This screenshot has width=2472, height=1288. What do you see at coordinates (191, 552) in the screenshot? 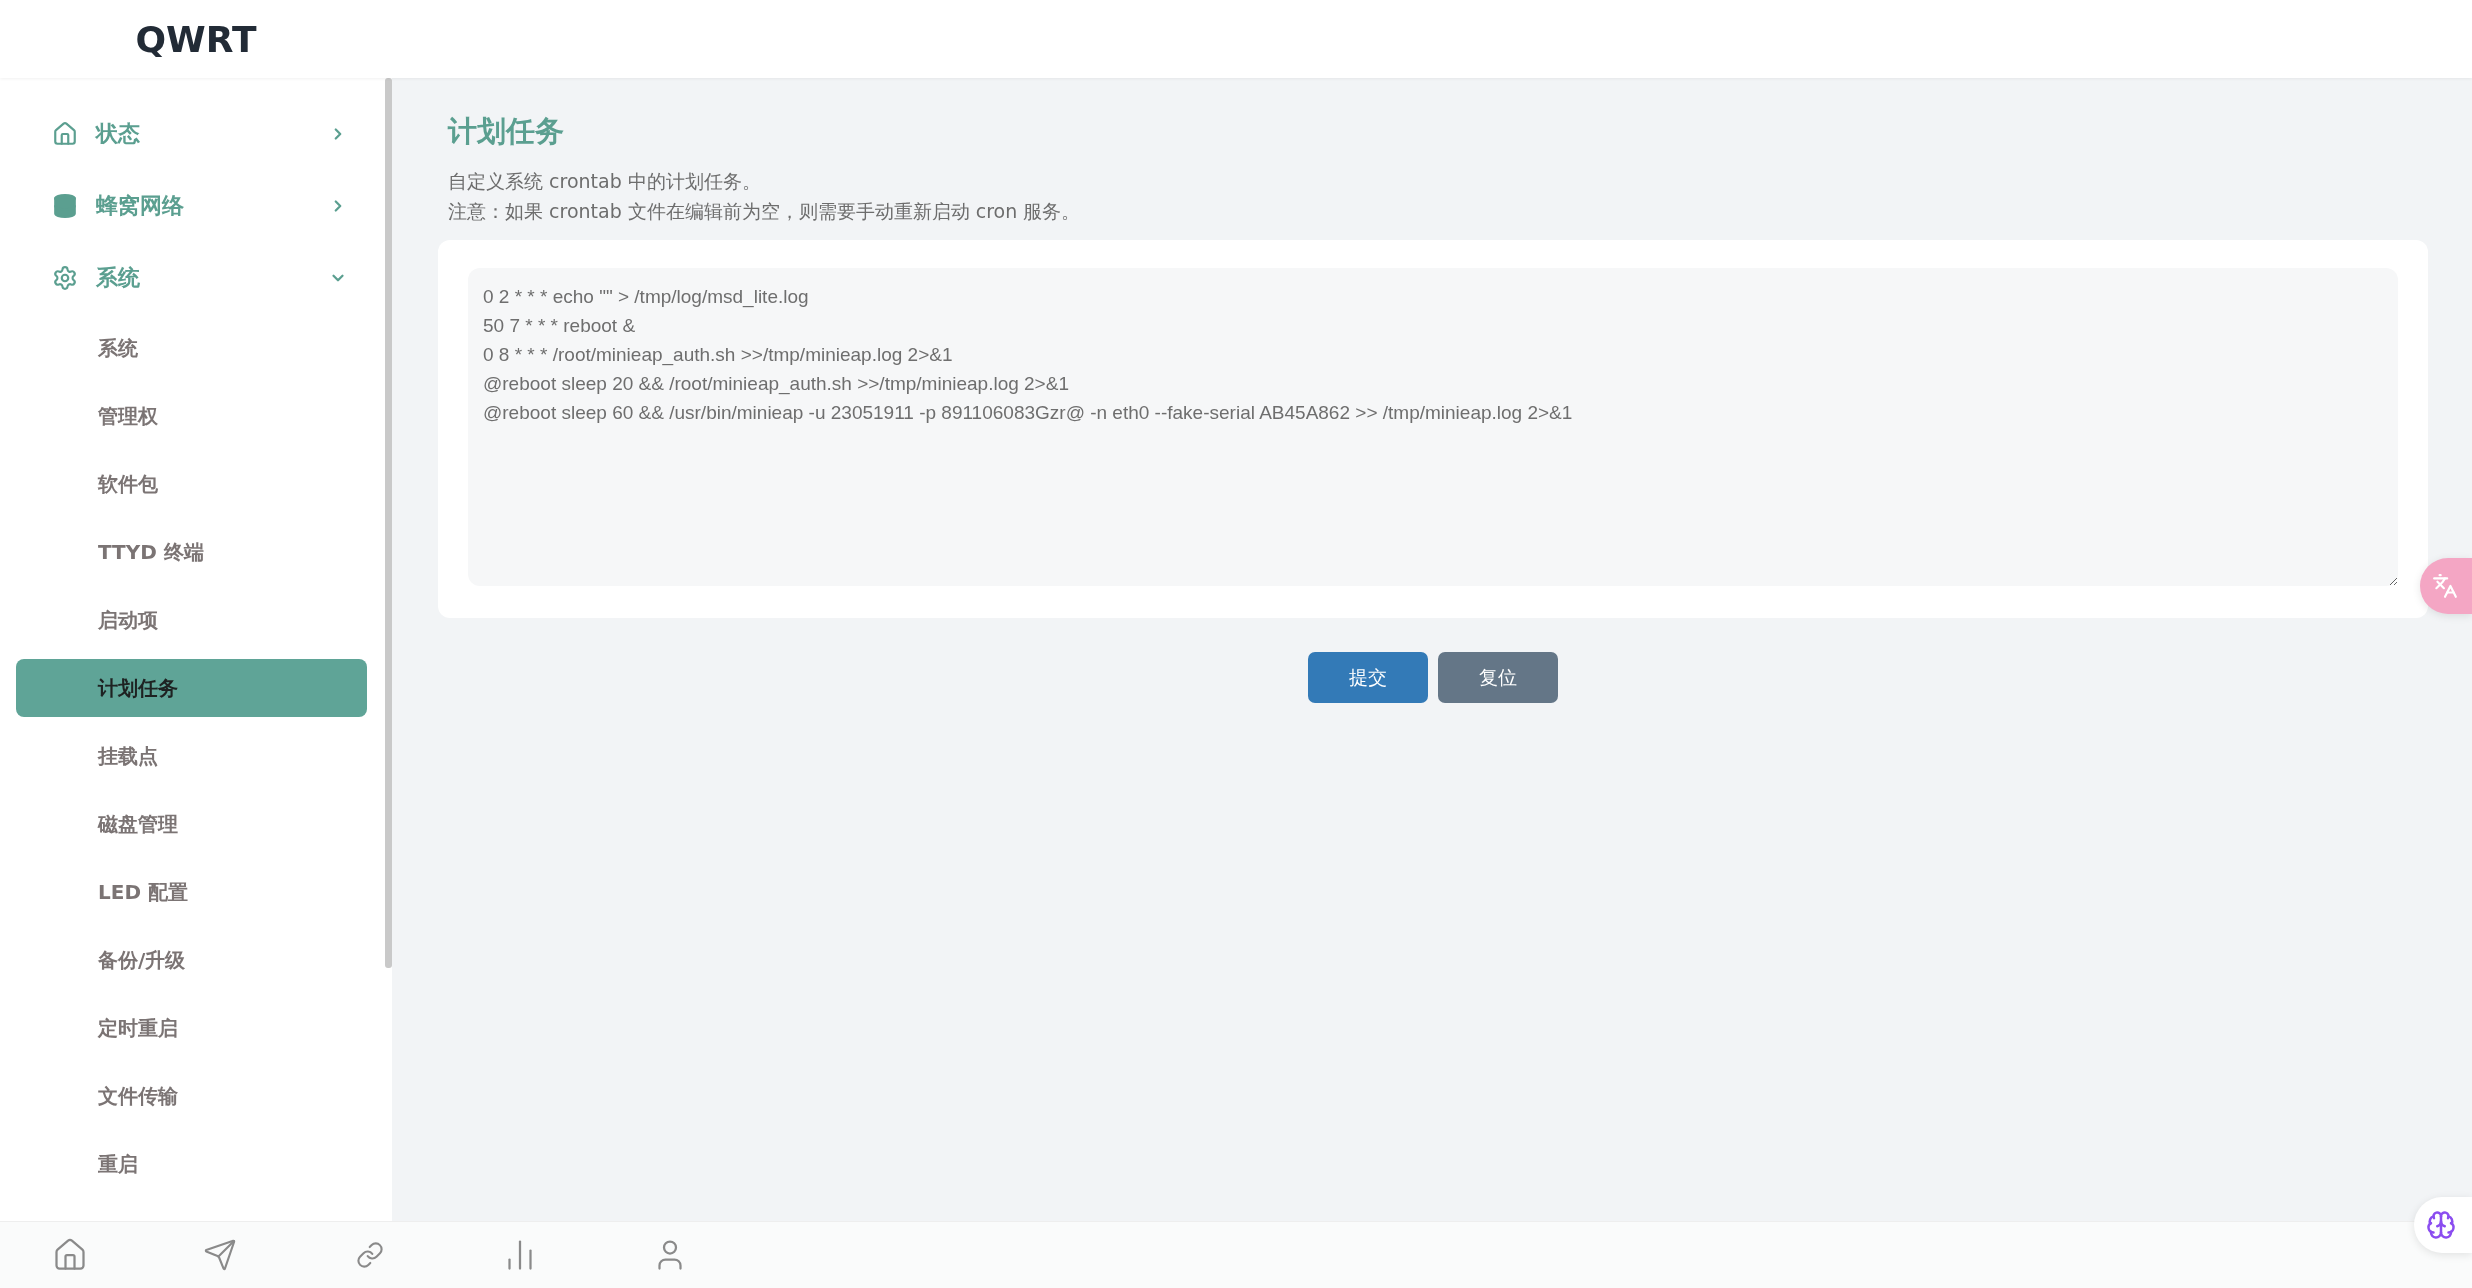
I see `sidebar-item: TTYD 终端` at bounding box center [191, 552].